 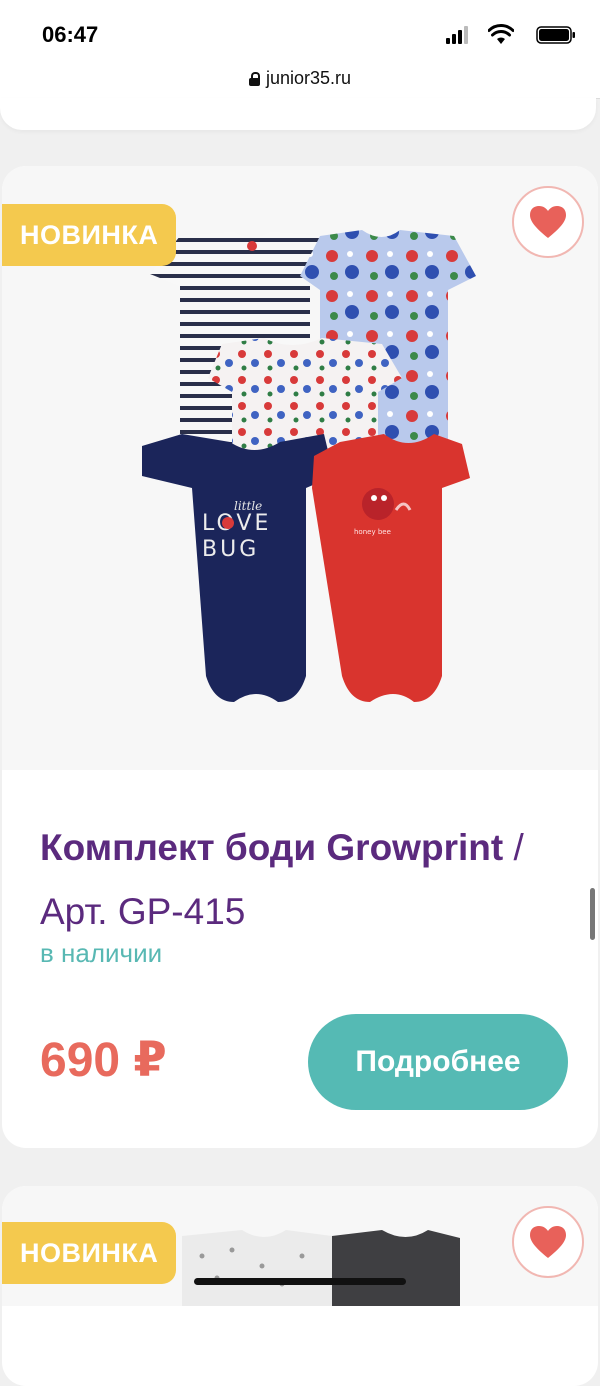 I want to click on home-indicator, so click(x=300, y=1281).